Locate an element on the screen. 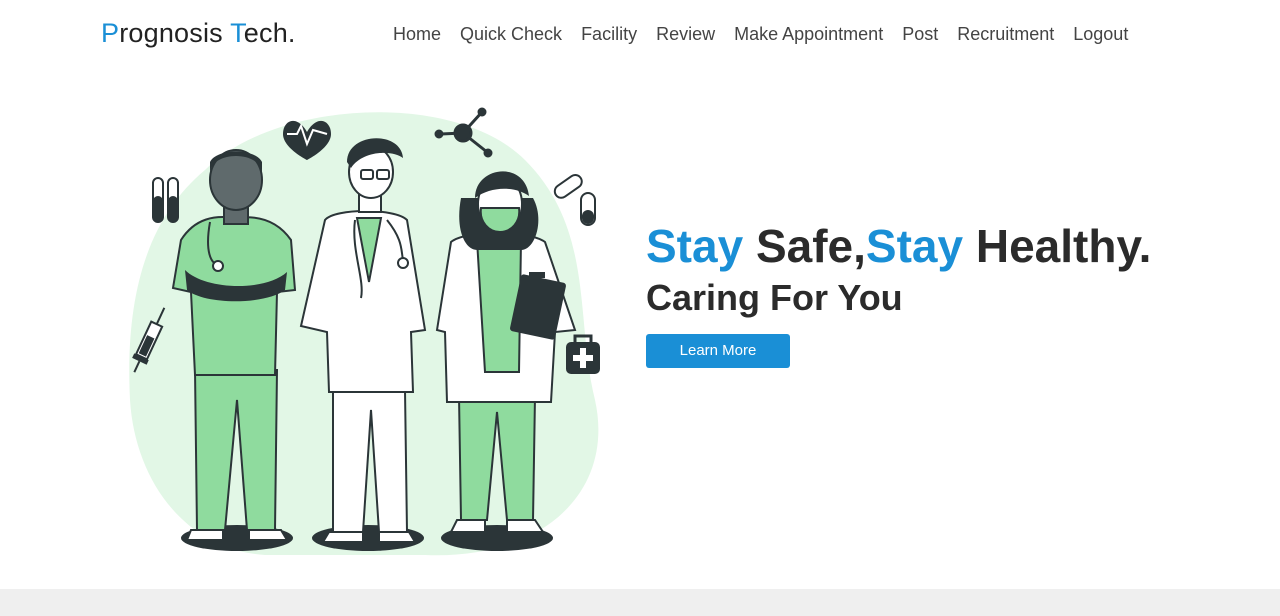 The image size is (1280, 616). headline-safe: Safe, is located at coordinates (804, 246).